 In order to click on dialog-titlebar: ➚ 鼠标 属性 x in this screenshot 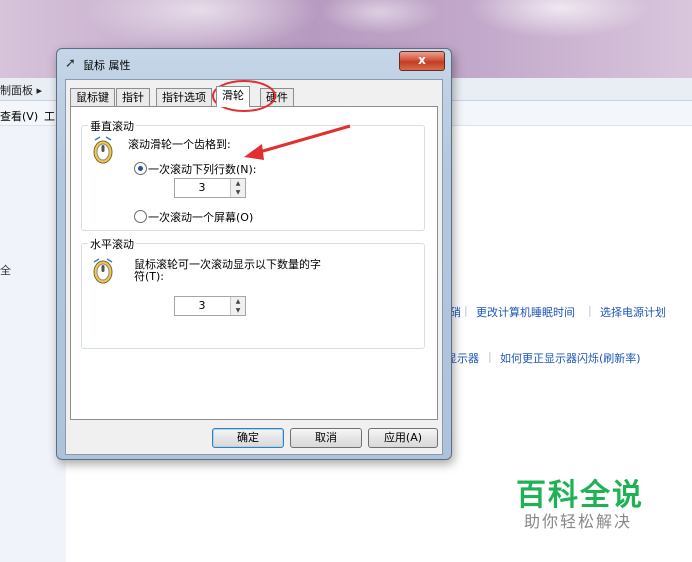, I will do `click(254, 63)`.